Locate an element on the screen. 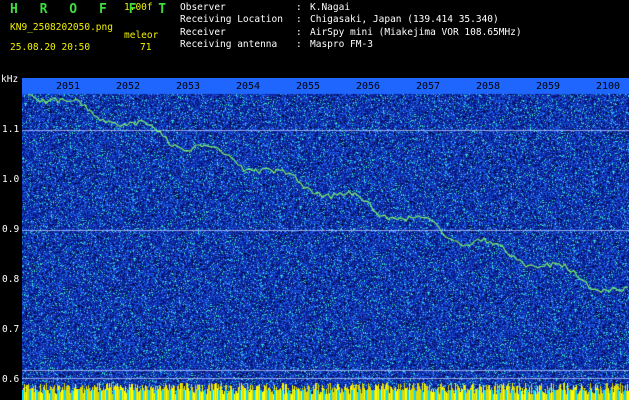 The image size is (629, 400). info-label: Receiving antenna is located at coordinates (229, 45).